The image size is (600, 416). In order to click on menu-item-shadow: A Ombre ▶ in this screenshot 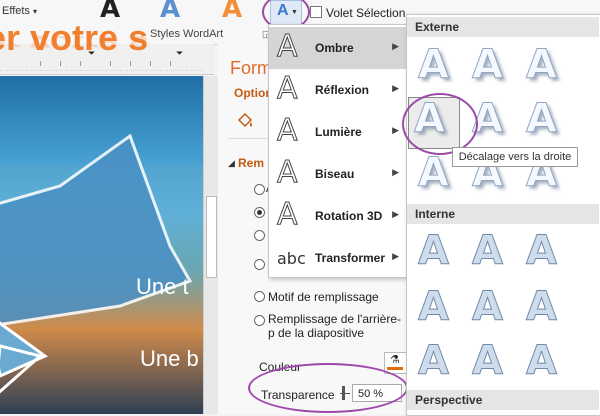, I will do `click(338, 48)`.